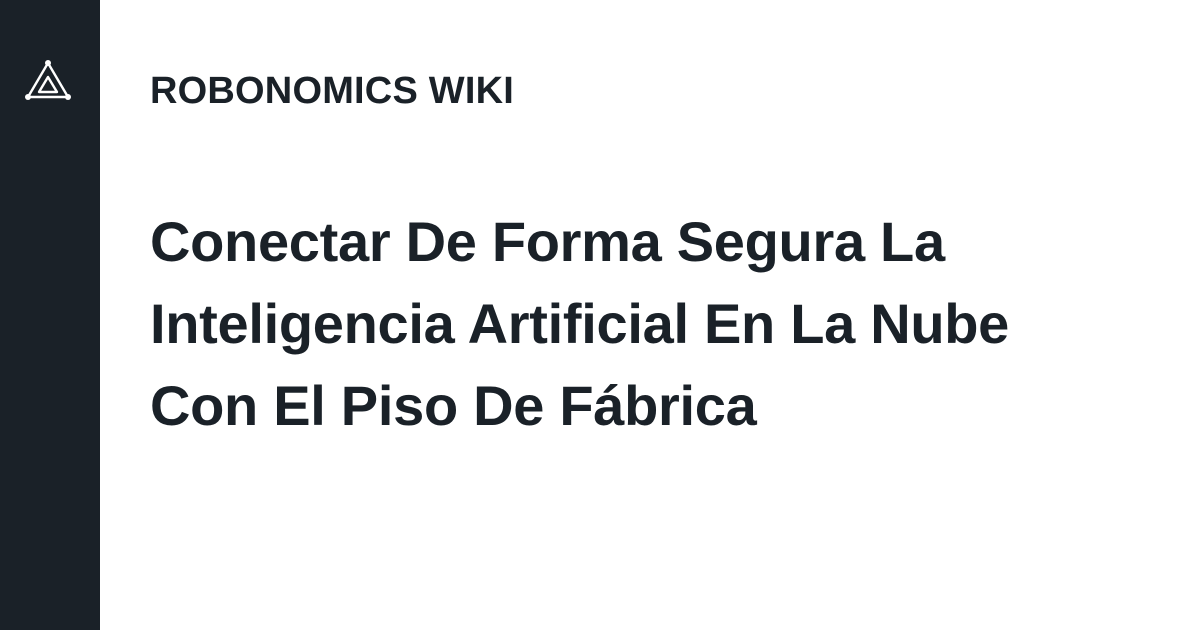 Image resolution: width=1200 pixels, height=630 pixels. What do you see at coordinates (50, 315) in the screenshot?
I see `sidebar` at bounding box center [50, 315].